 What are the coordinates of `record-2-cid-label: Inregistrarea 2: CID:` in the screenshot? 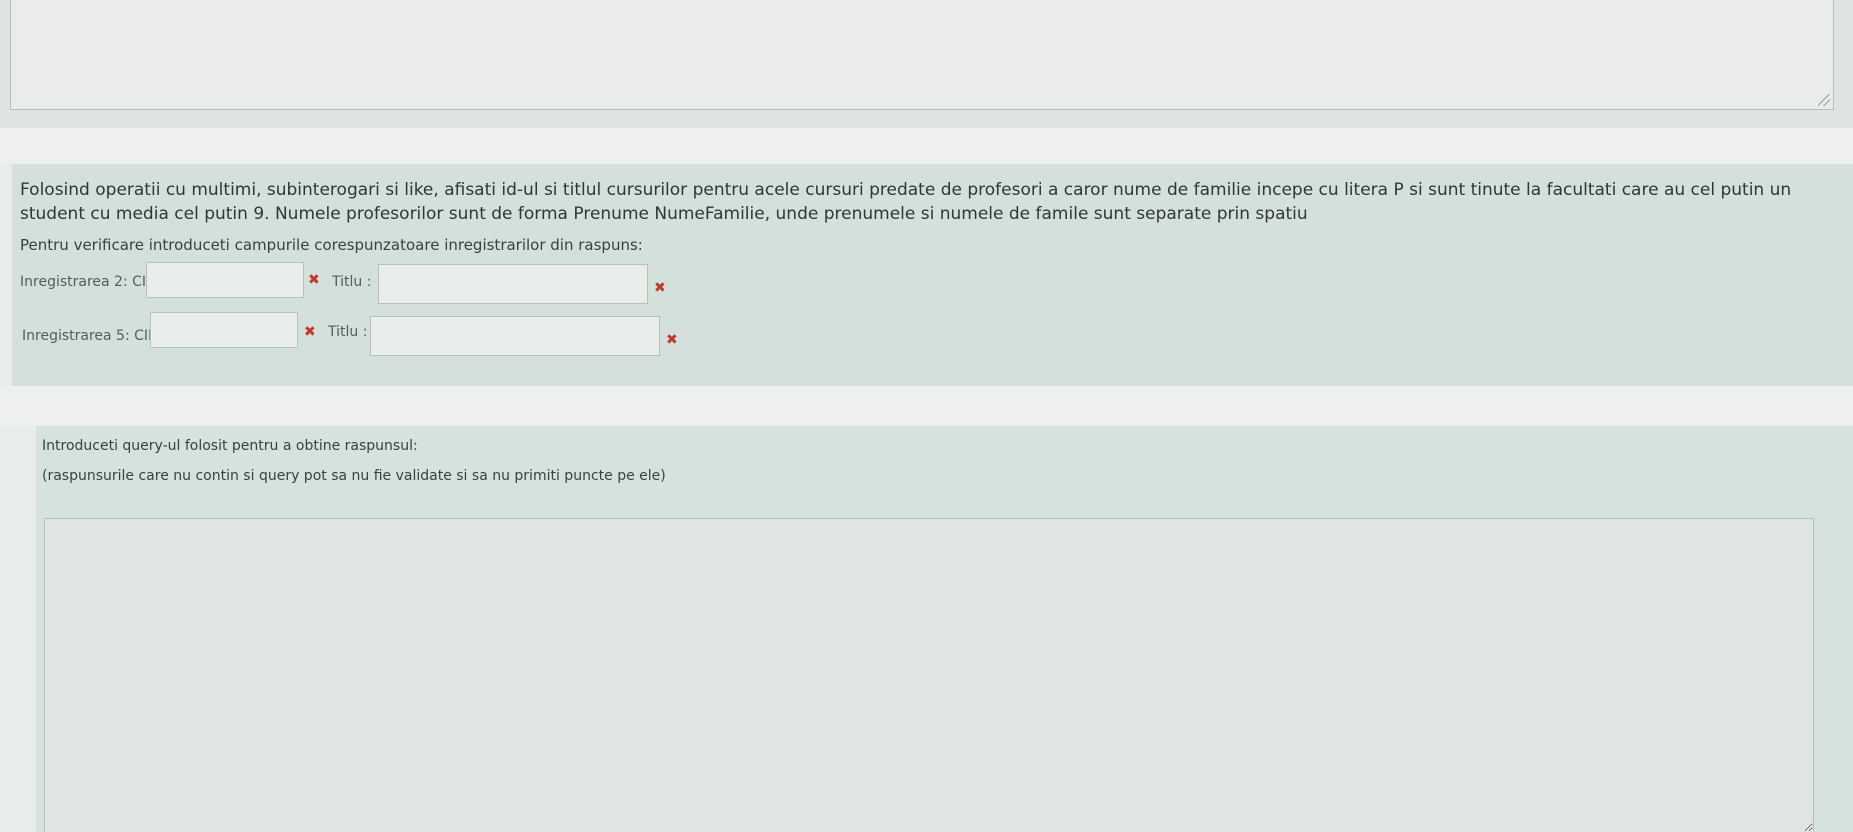 It's located at (91, 282).